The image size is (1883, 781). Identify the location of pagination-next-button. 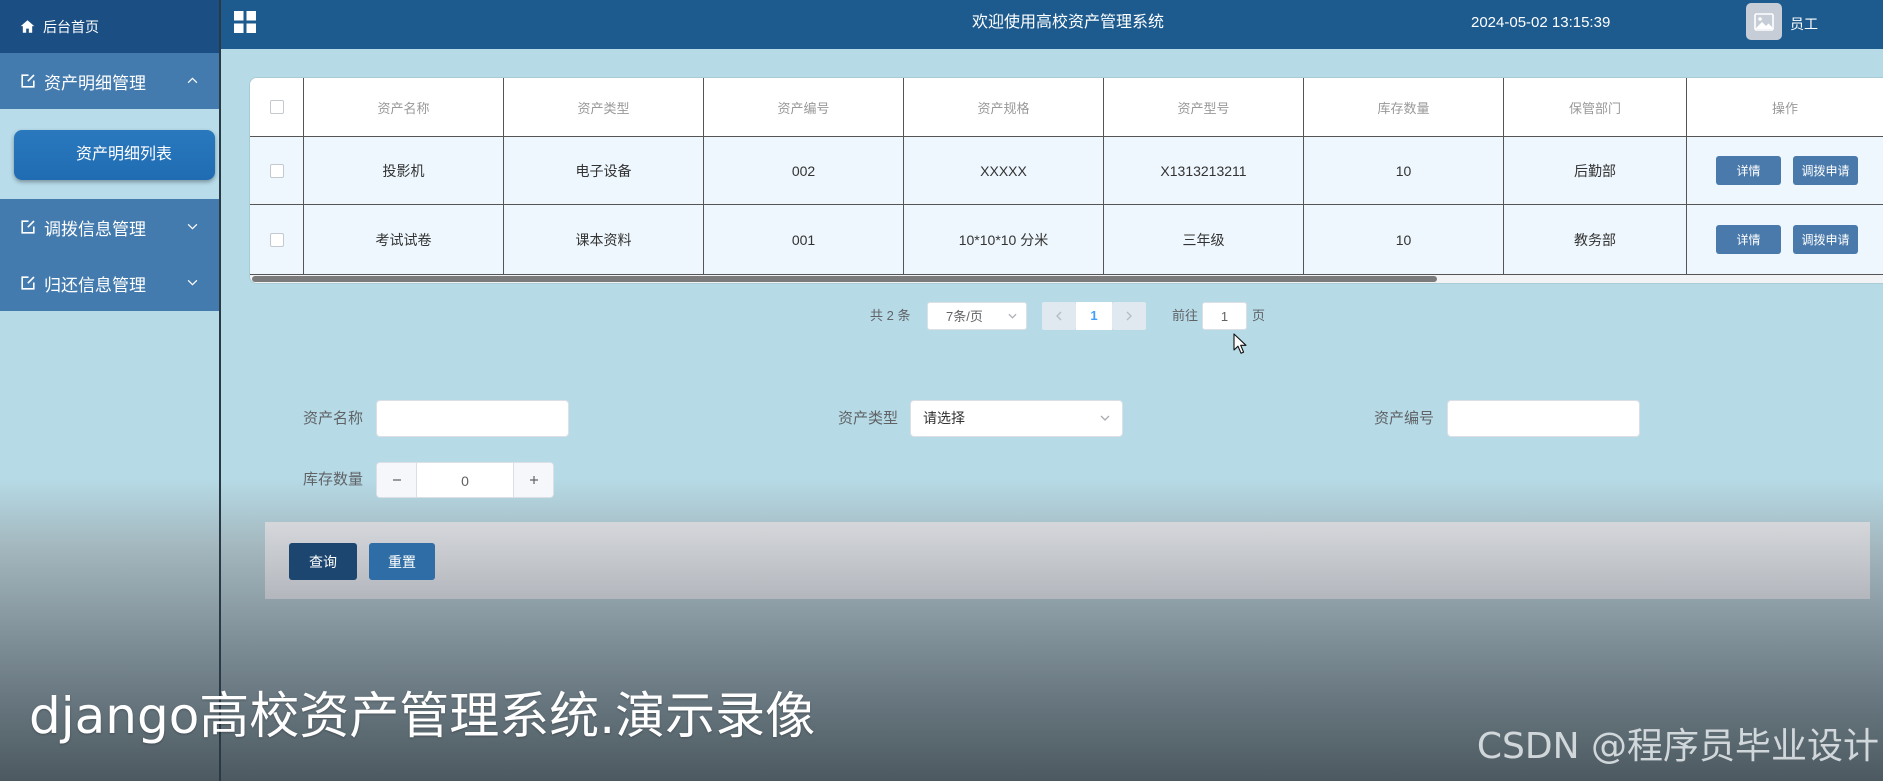
(1129, 316).